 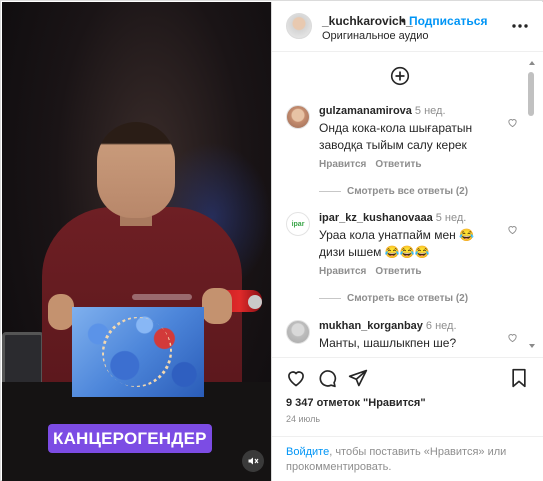 What do you see at coordinates (299, 26) in the screenshot?
I see `author-avatar` at bounding box center [299, 26].